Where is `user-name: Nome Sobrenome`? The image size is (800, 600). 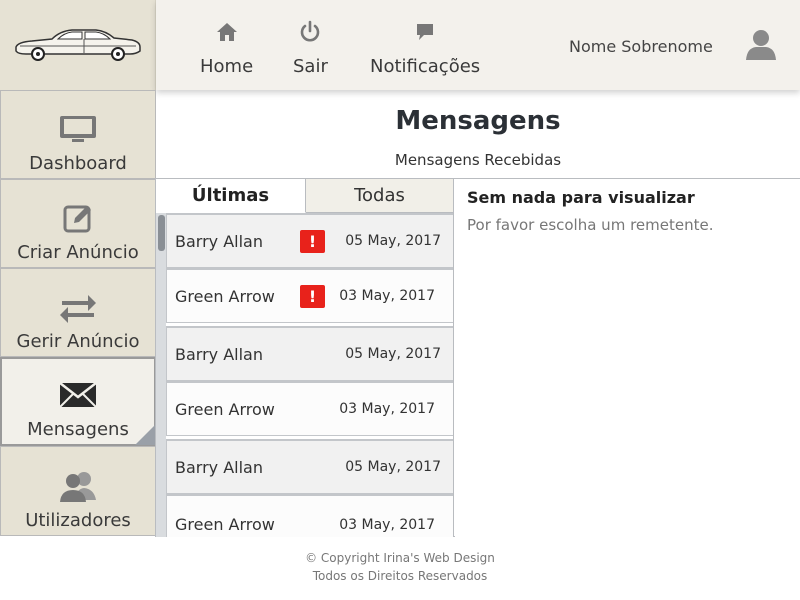 user-name: Nome Sobrenome is located at coordinates (641, 46).